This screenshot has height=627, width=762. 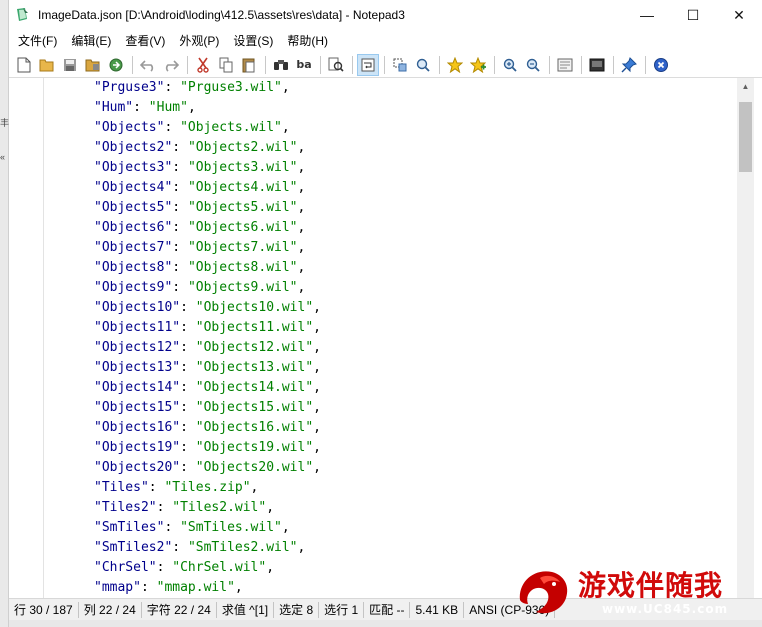 I want to click on browse-icon, so click(x=116, y=65).